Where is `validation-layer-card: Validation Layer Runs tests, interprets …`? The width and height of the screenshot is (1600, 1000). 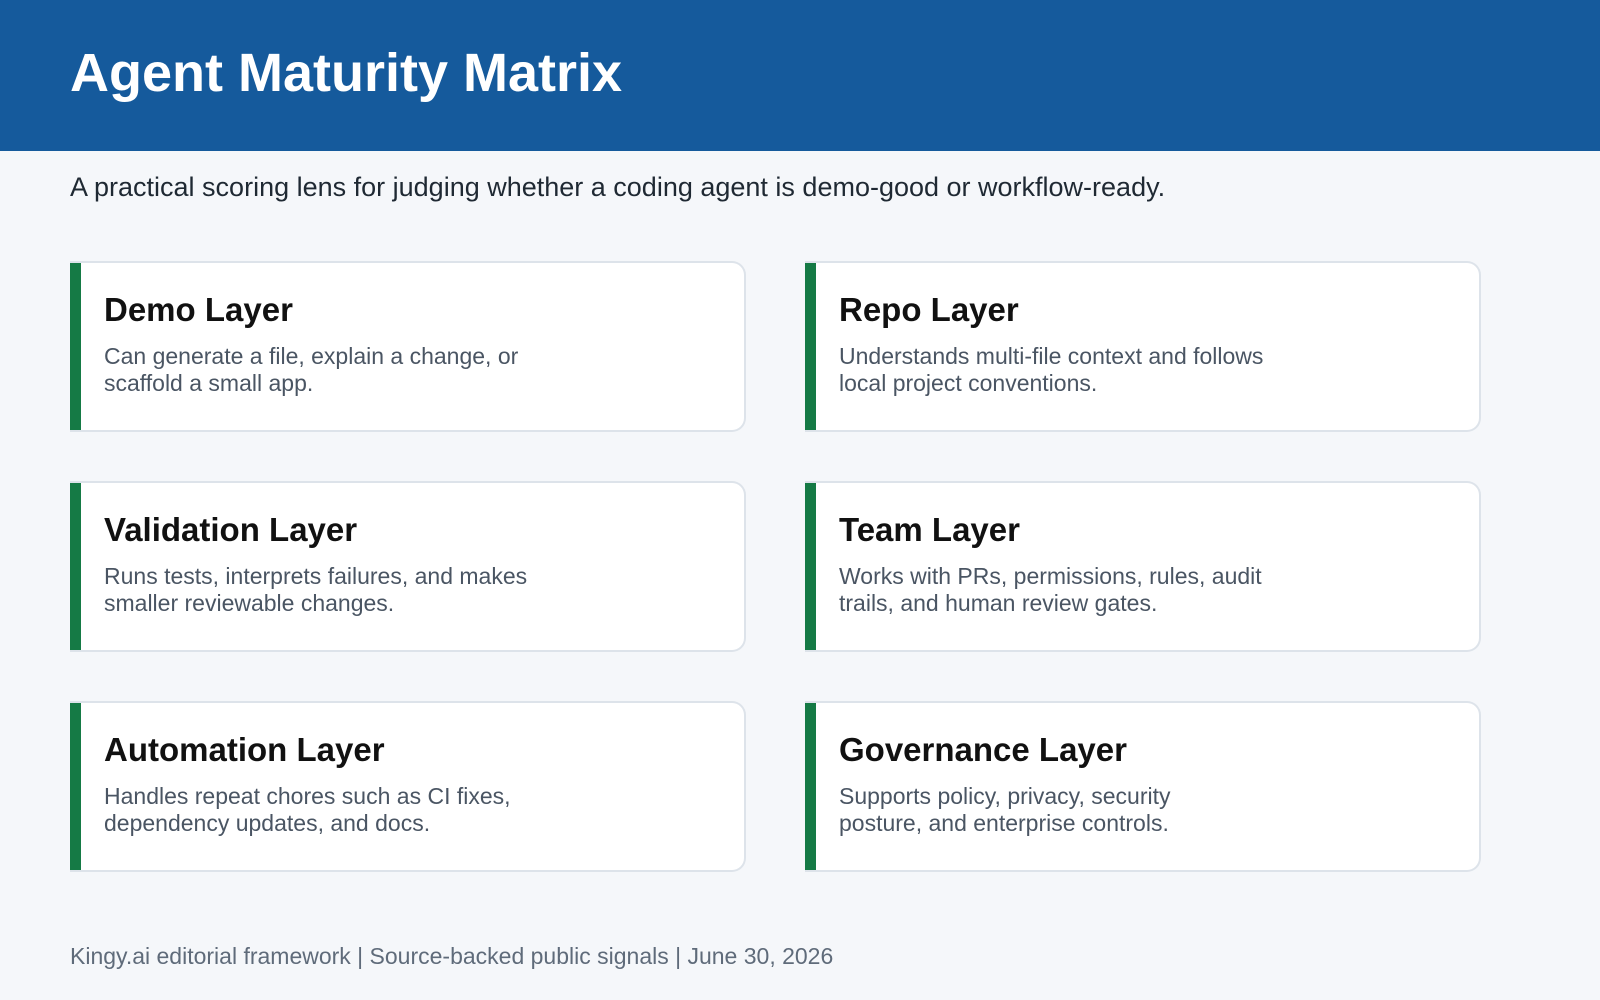
validation-layer-card: Validation Layer Runs tests, interprets … is located at coordinates (408, 566).